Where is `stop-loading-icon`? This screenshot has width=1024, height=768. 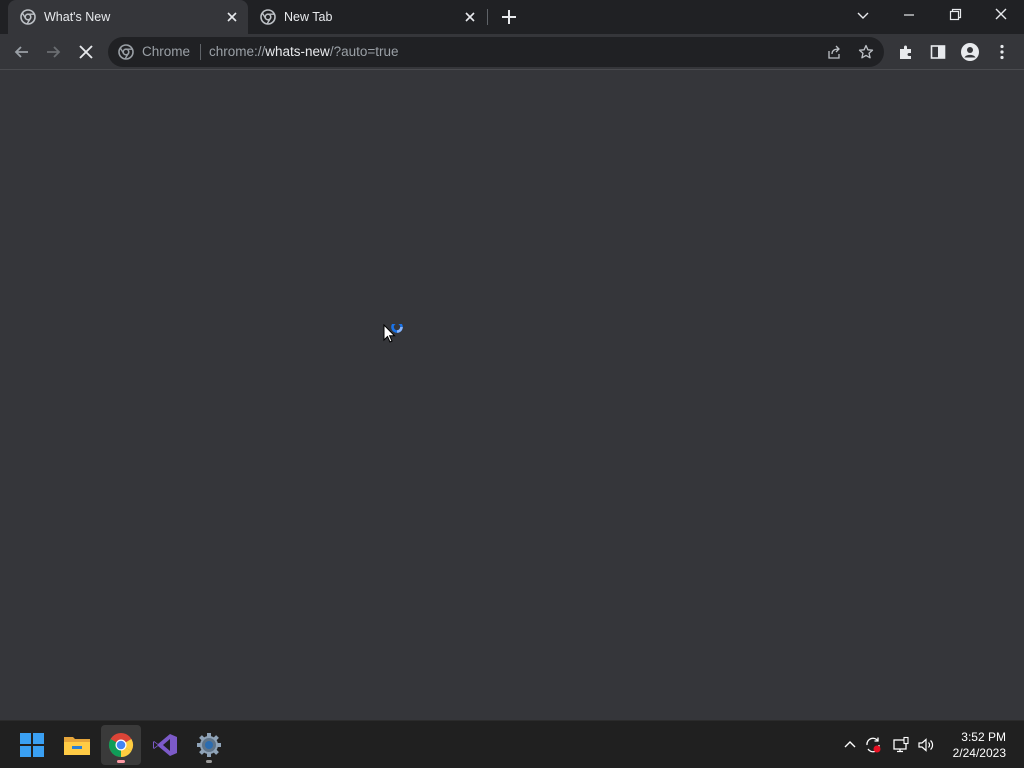 stop-loading-icon is located at coordinates (86, 52).